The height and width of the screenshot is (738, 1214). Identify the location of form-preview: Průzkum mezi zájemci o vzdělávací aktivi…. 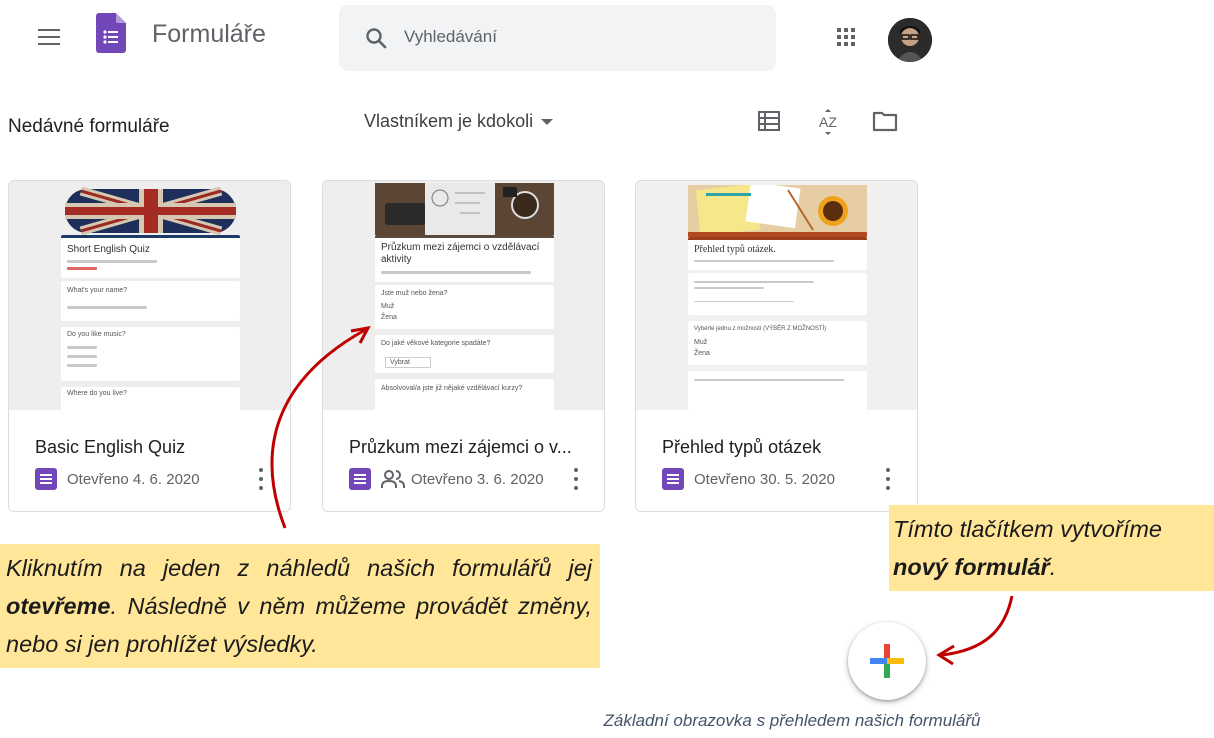
(463, 295).